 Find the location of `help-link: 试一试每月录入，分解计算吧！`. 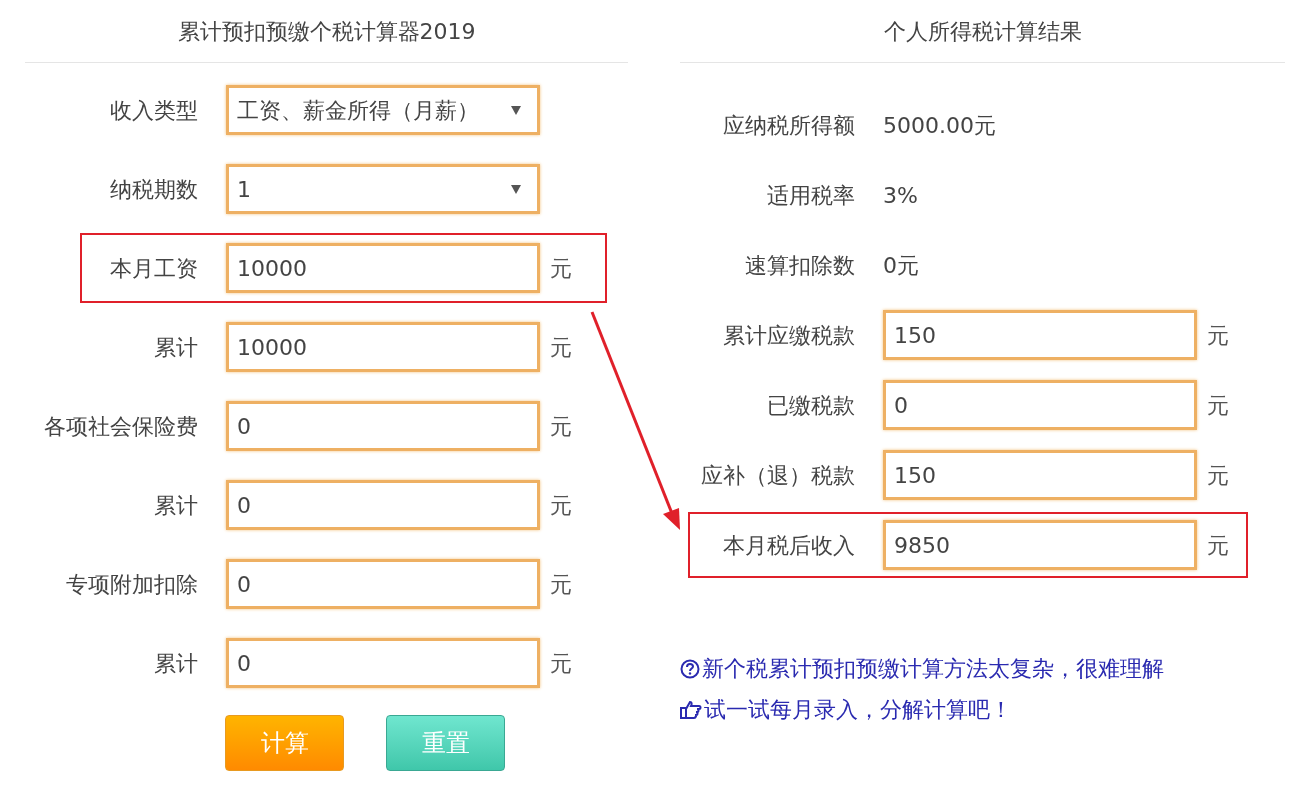

help-link: 试一试每月录入，分解计算吧！ is located at coordinates (982, 709).